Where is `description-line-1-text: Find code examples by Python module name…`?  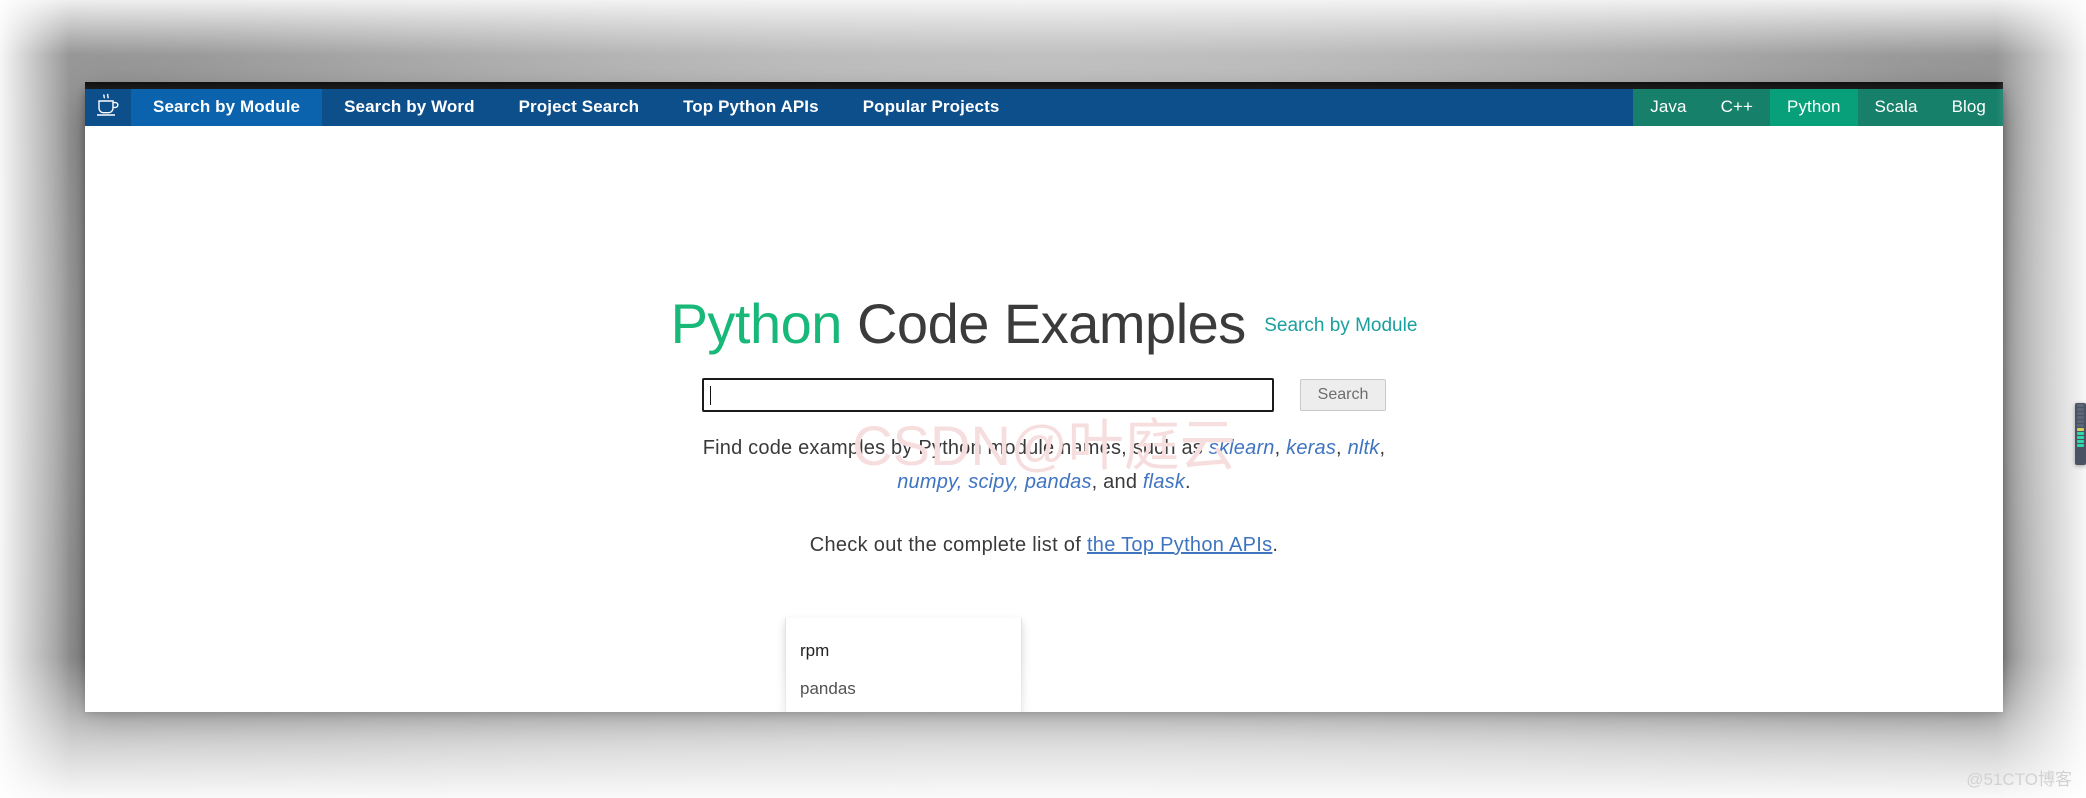 description-line-1-text: Find code examples by Python module name… is located at coordinates (955, 448).